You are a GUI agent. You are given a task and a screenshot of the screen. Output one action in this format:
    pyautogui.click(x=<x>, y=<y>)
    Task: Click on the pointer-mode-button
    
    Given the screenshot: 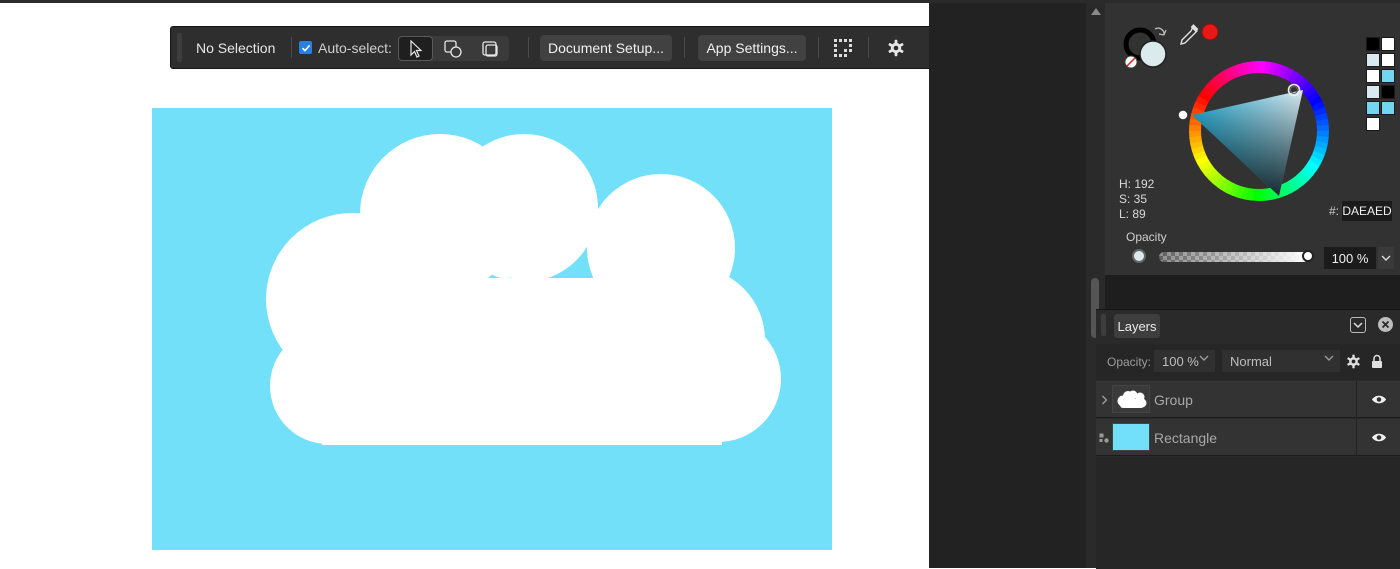 What is the action you would take?
    pyautogui.click(x=415, y=48)
    